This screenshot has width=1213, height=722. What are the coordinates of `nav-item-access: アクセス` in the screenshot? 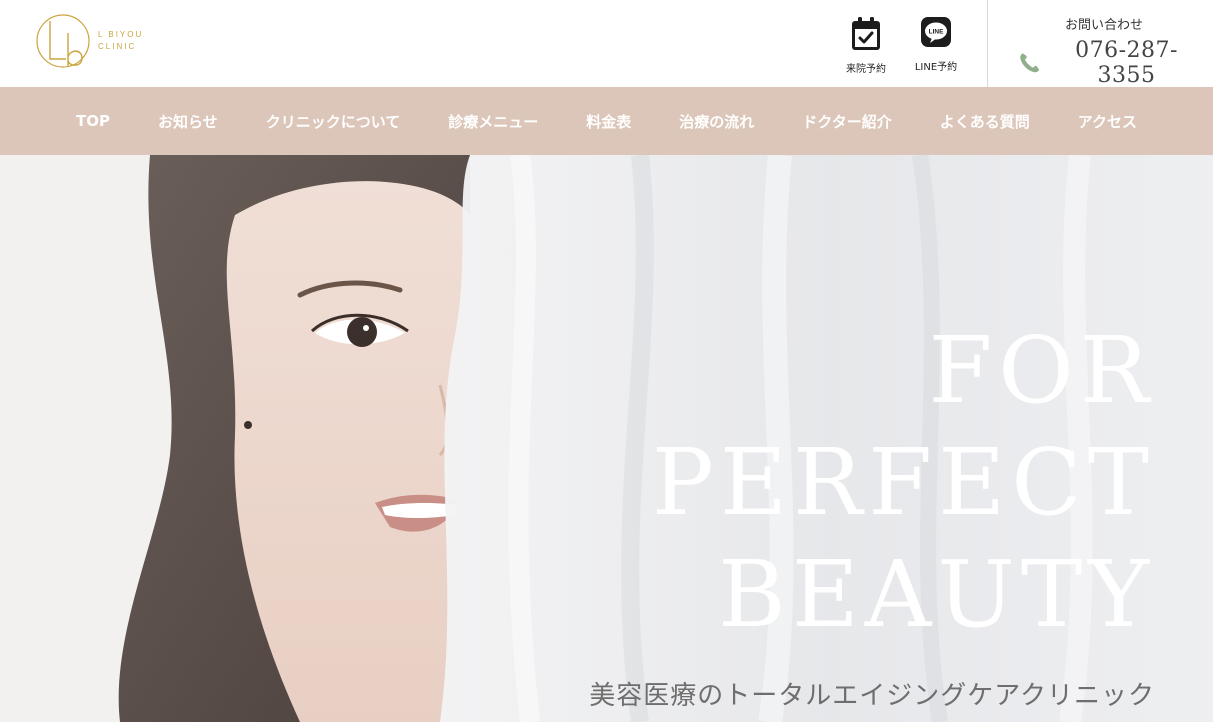 It's located at (1107, 121).